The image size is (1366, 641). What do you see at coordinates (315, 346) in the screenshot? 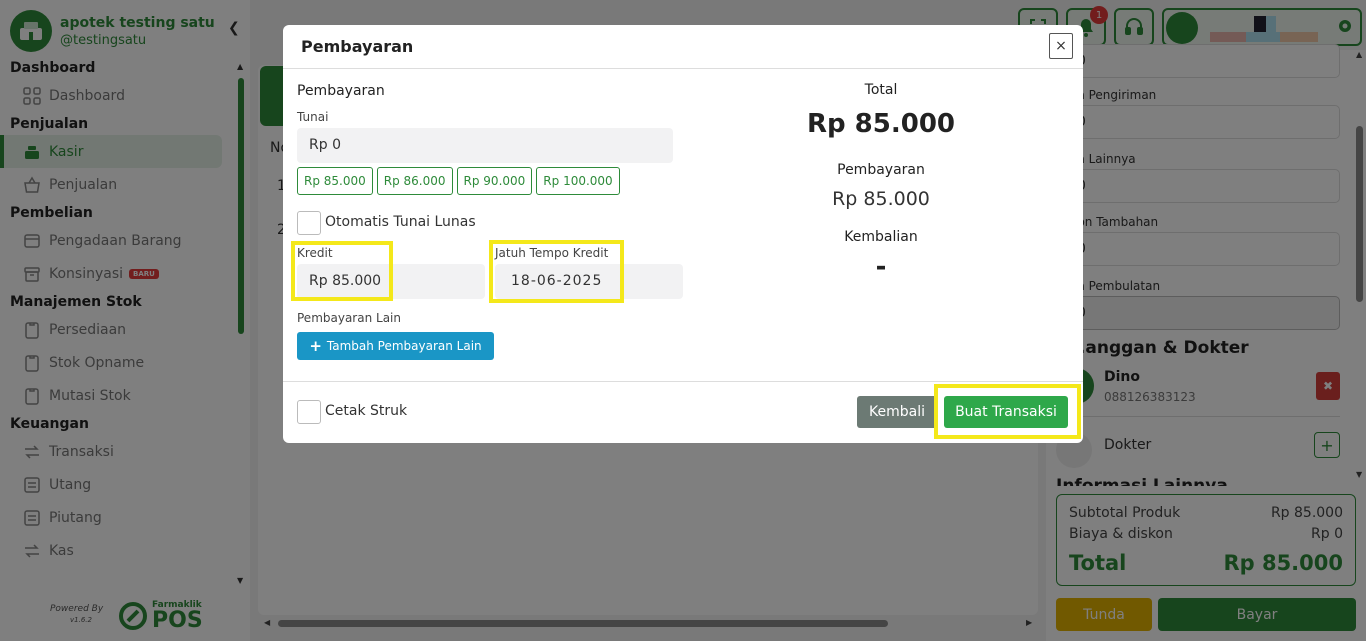
I see `plus-icon: +` at bounding box center [315, 346].